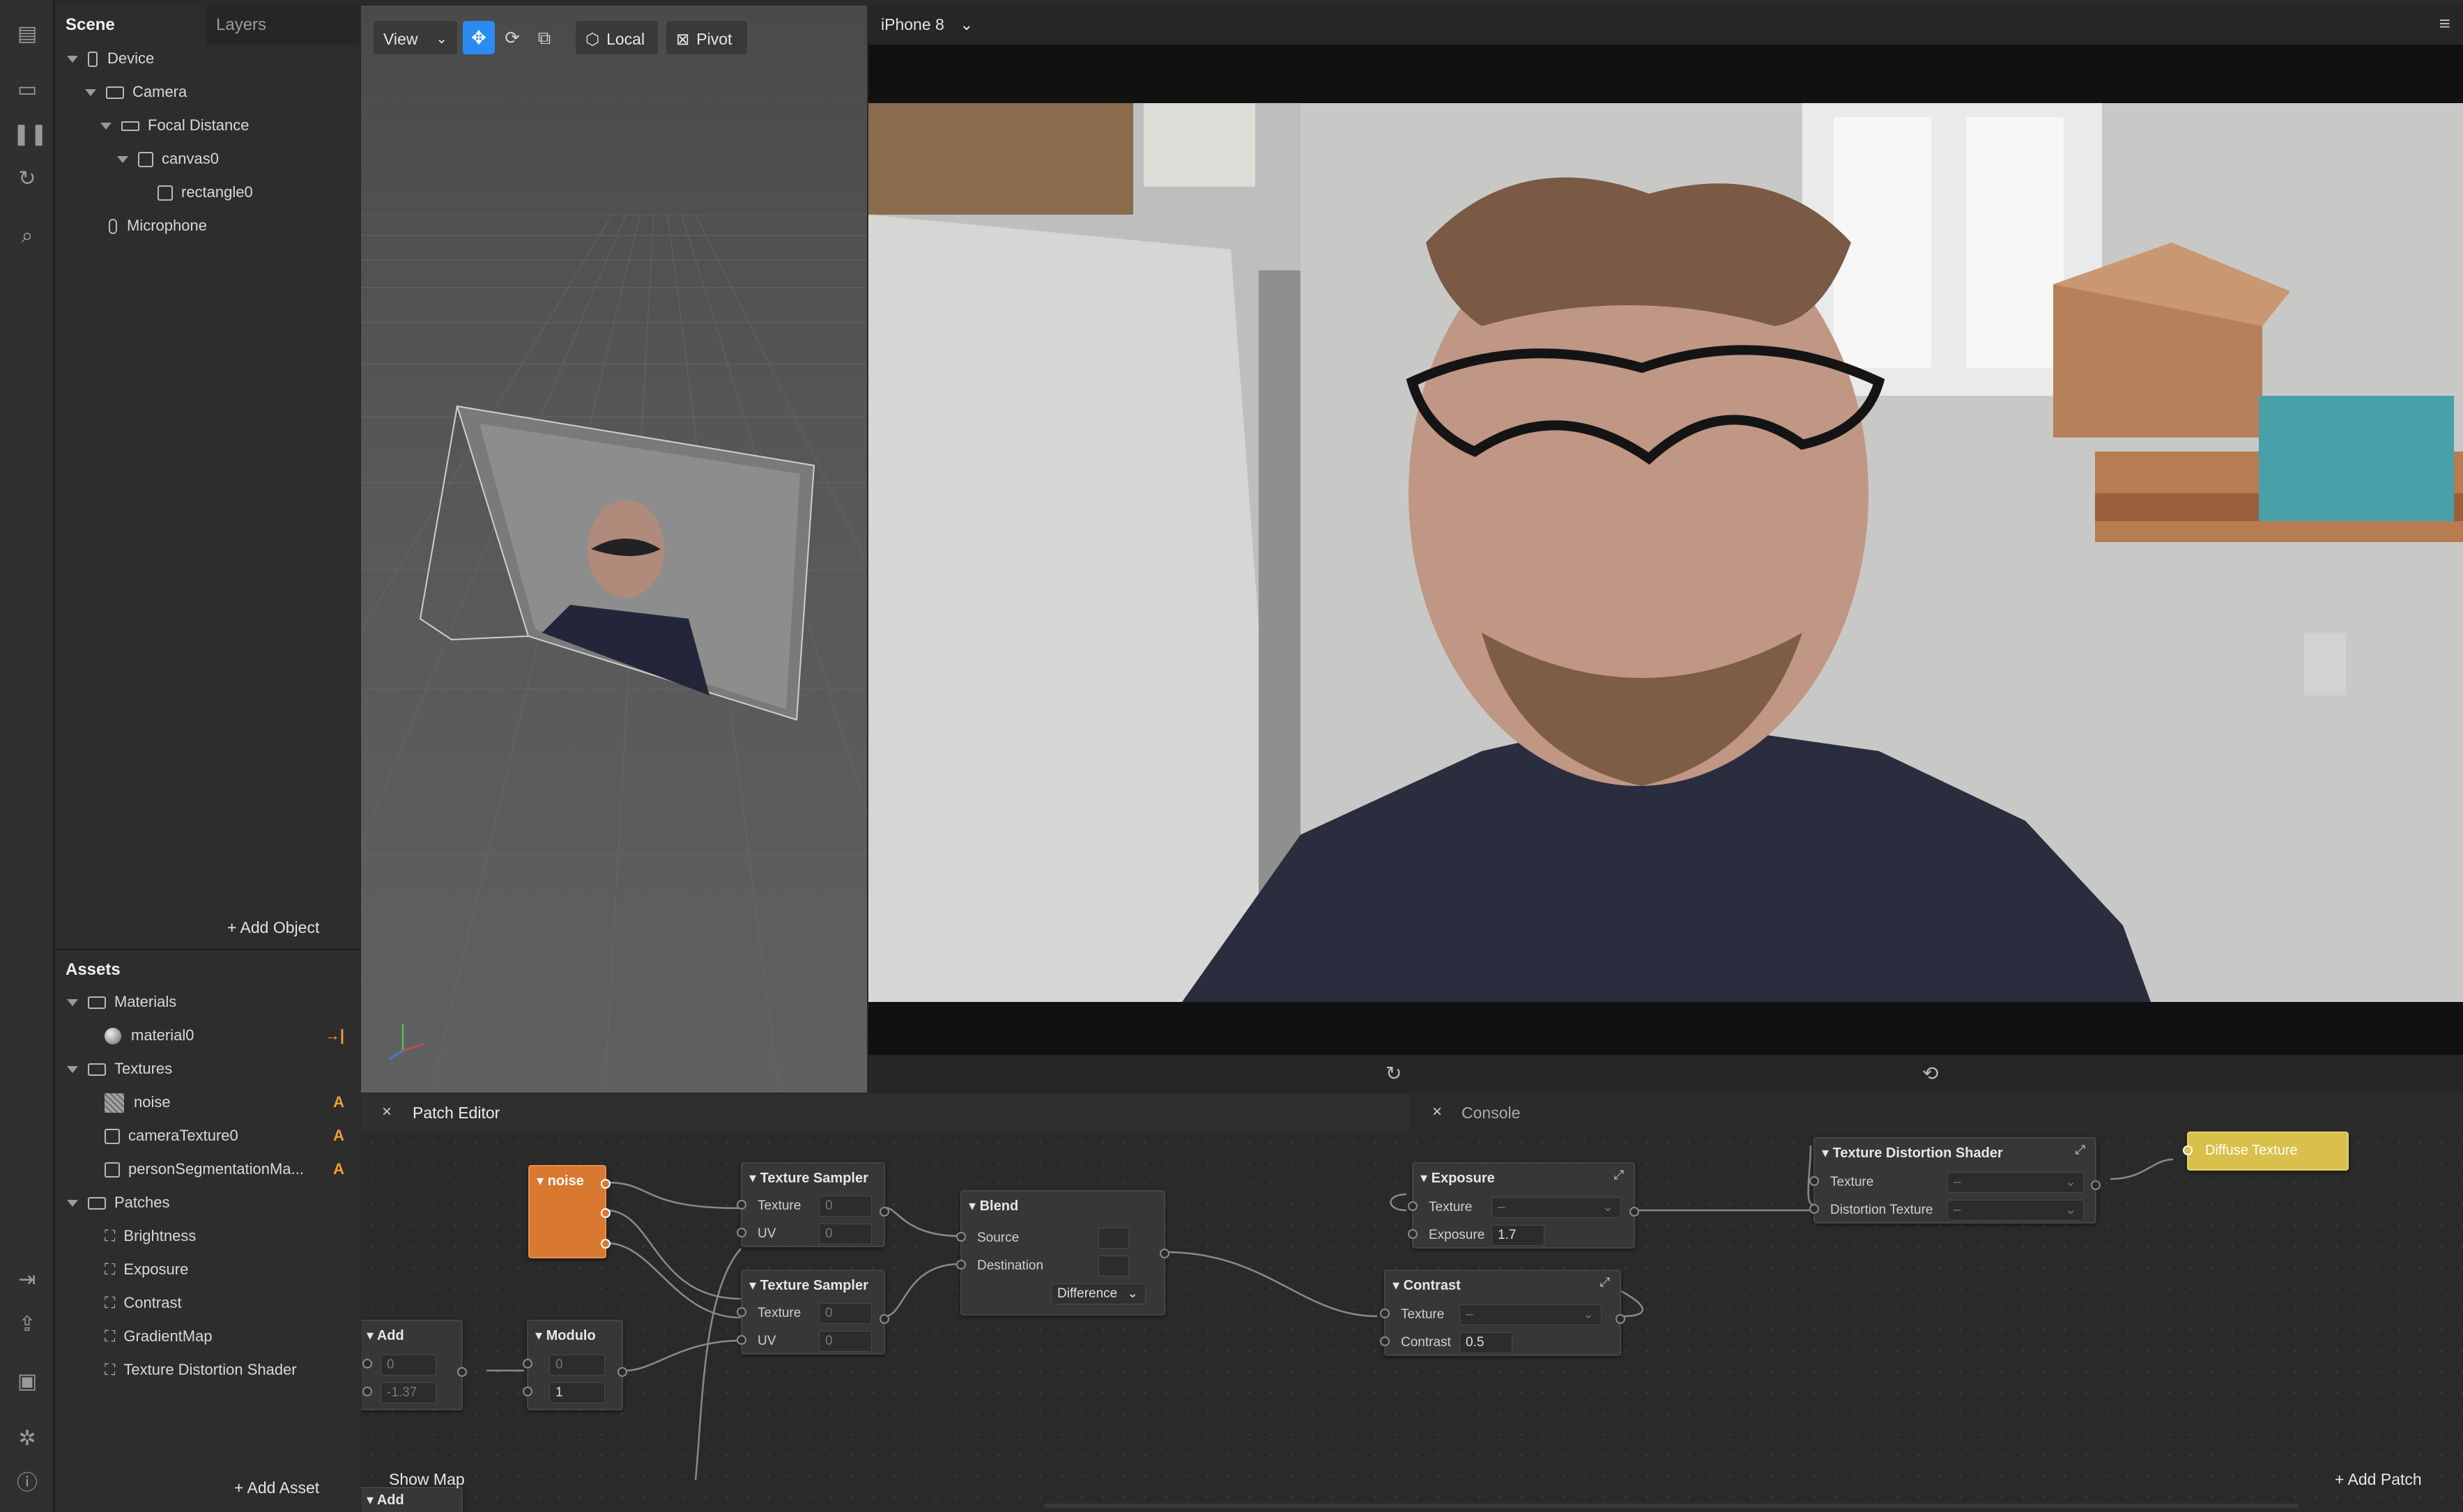  I want to click on show-map-button: Show Map, so click(427, 1479).